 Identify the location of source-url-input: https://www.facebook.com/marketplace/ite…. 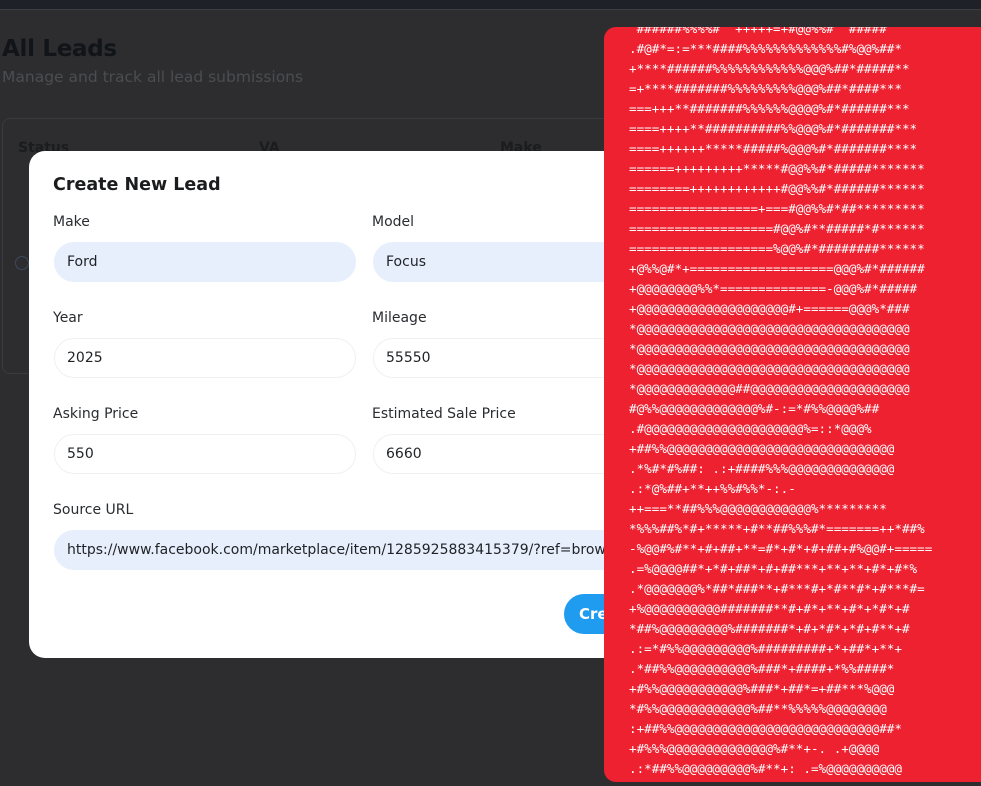
(361, 550).